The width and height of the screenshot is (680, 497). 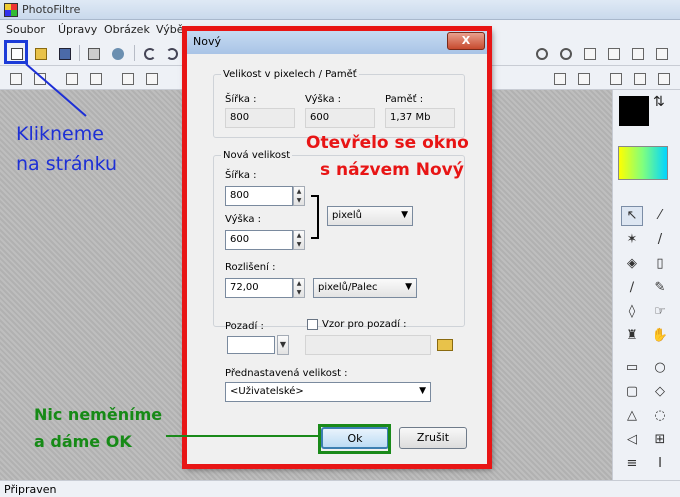 What do you see at coordinates (632, 288) in the screenshot?
I see `brush-tool-icon: ∕` at bounding box center [632, 288].